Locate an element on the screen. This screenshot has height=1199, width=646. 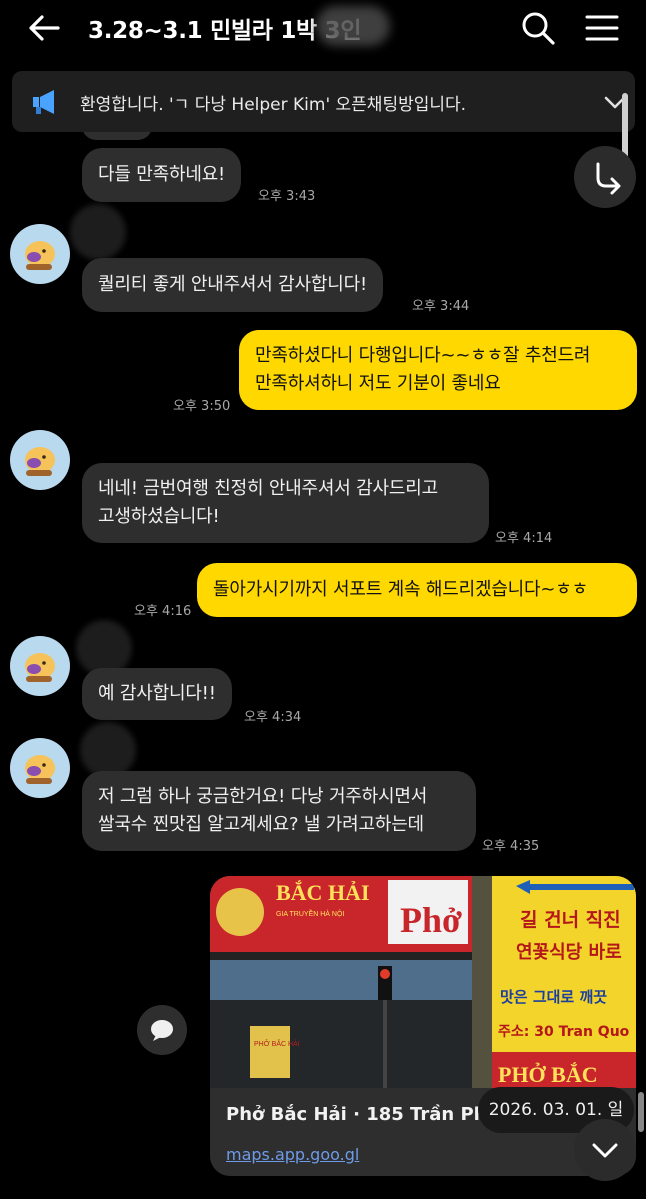
sign-text: 길 건너 직진 is located at coordinates (570, 920).